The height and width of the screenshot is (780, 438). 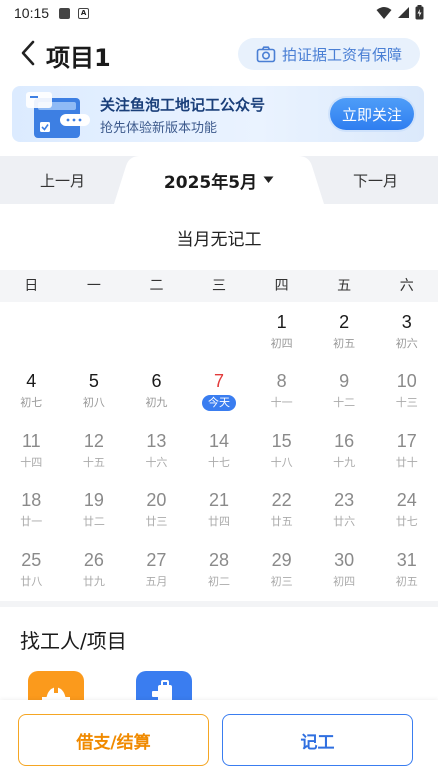 What do you see at coordinates (31, 403) in the screenshot?
I see `lunar-date: 初七` at bounding box center [31, 403].